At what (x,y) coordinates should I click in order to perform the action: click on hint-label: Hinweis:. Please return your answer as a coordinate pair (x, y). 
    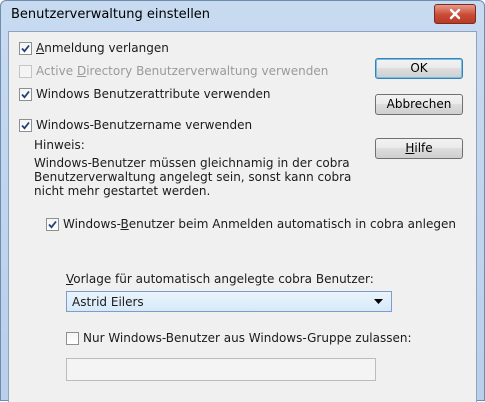
    Looking at the image, I should click on (59, 145).